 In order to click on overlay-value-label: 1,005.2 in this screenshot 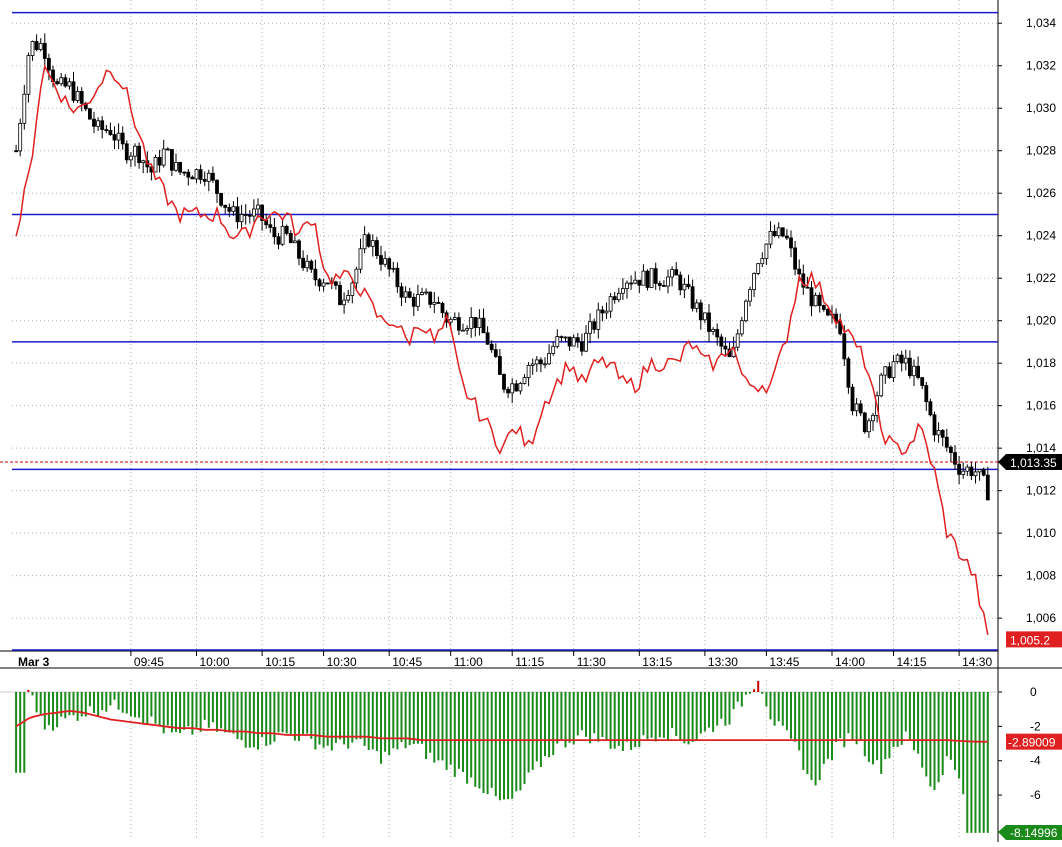, I will do `click(1030, 640)`.